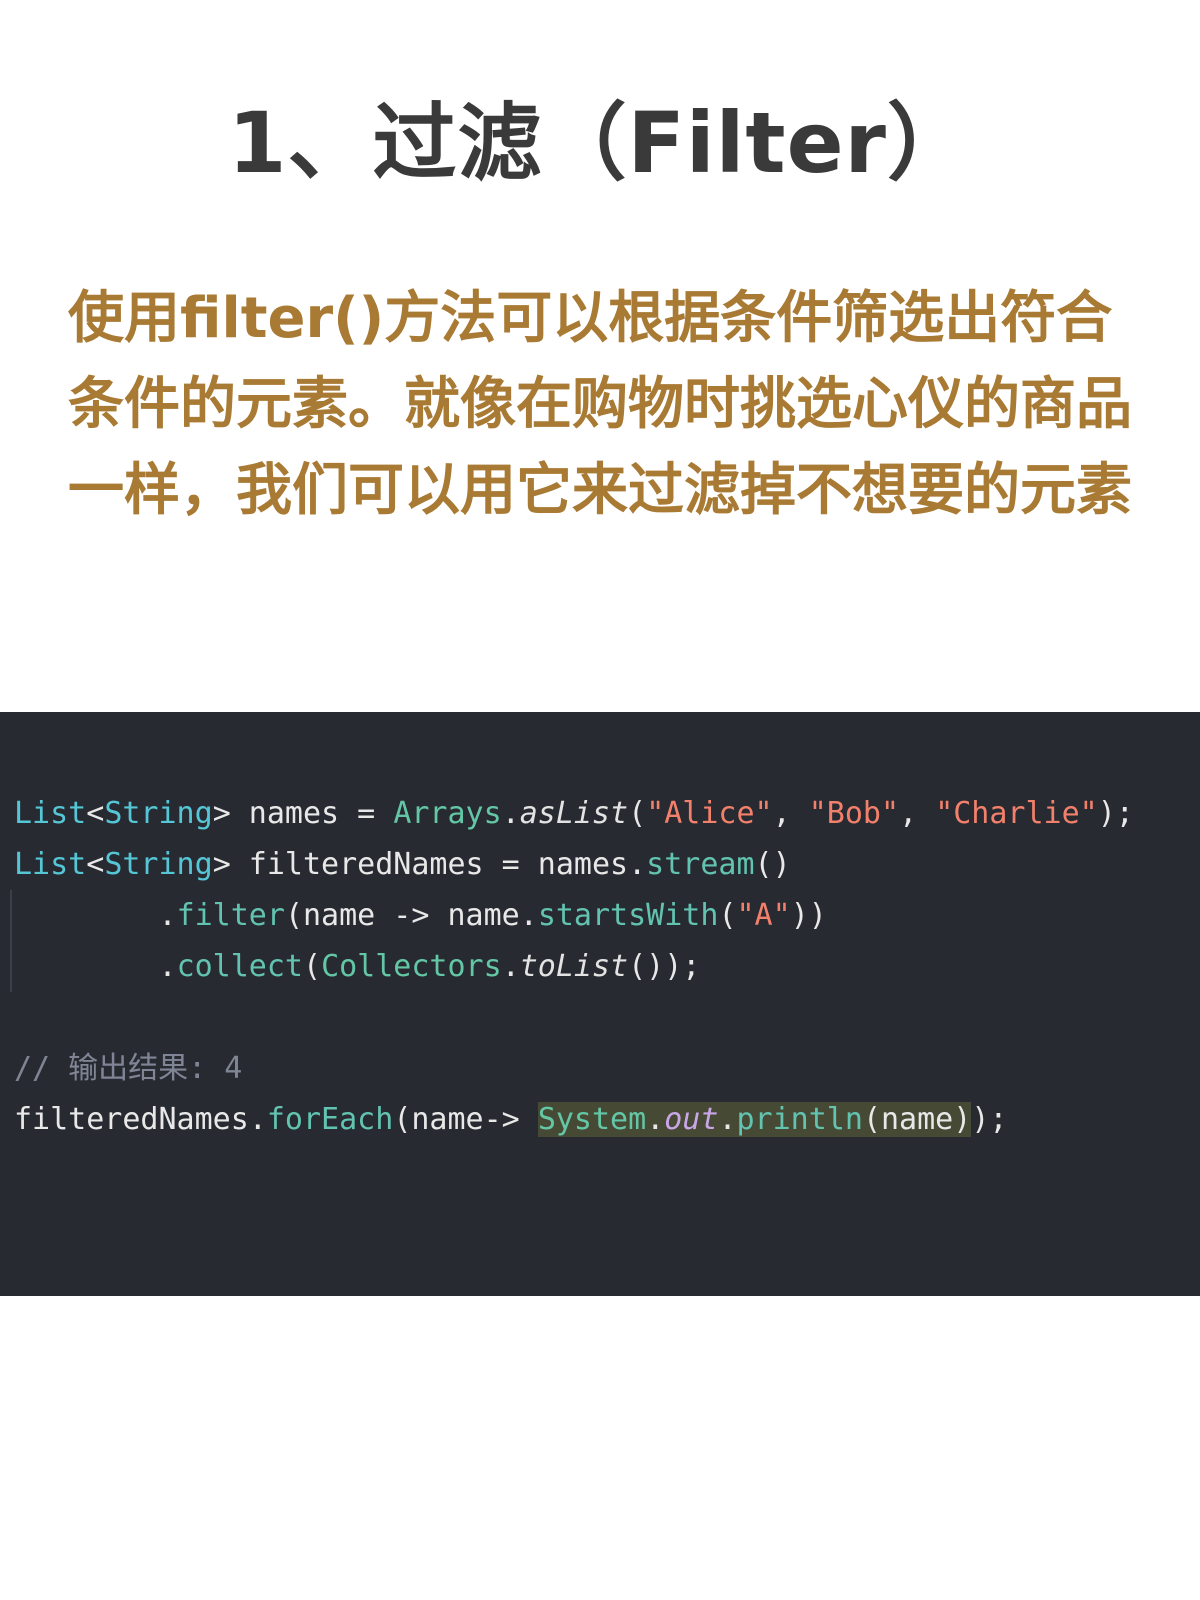  What do you see at coordinates (447, 813) in the screenshot?
I see `code-token: Arrays` at bounding box center [447, 813].